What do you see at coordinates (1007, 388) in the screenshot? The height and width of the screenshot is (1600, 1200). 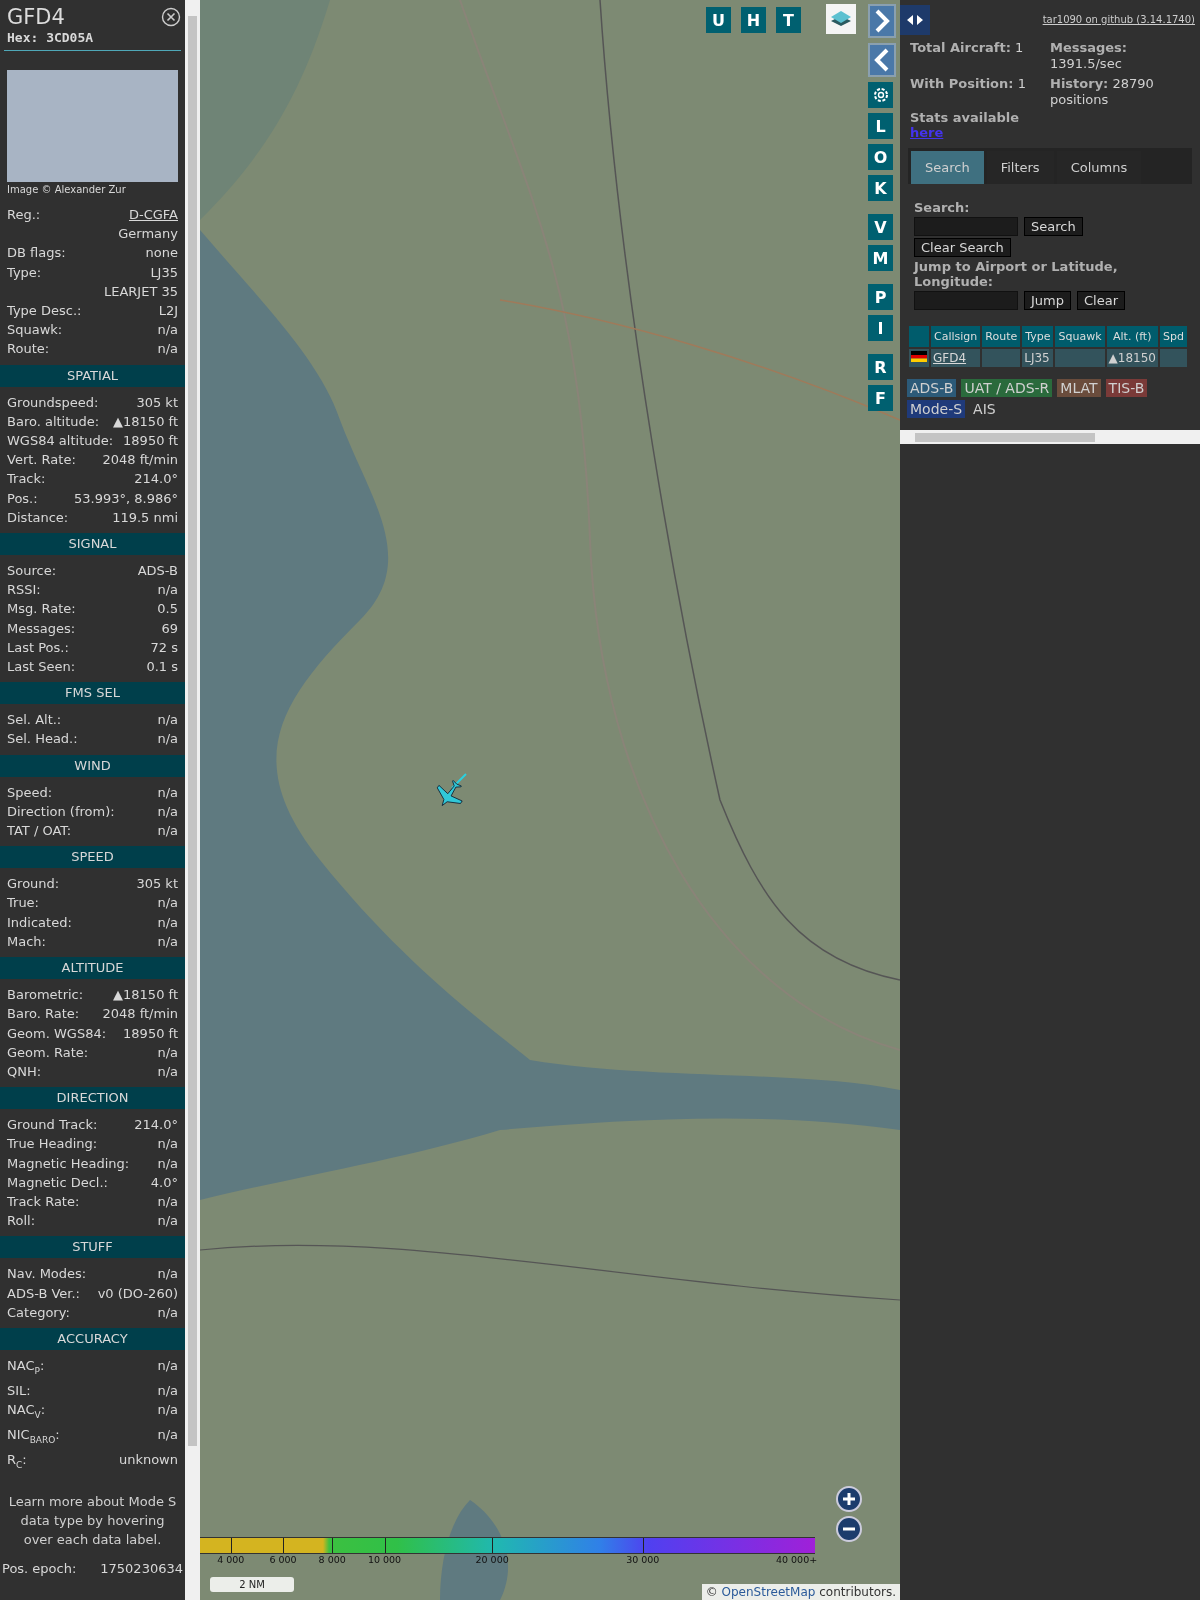 I see `source-tag: UAT / ADS-R` at bounding box center [1007, 388].